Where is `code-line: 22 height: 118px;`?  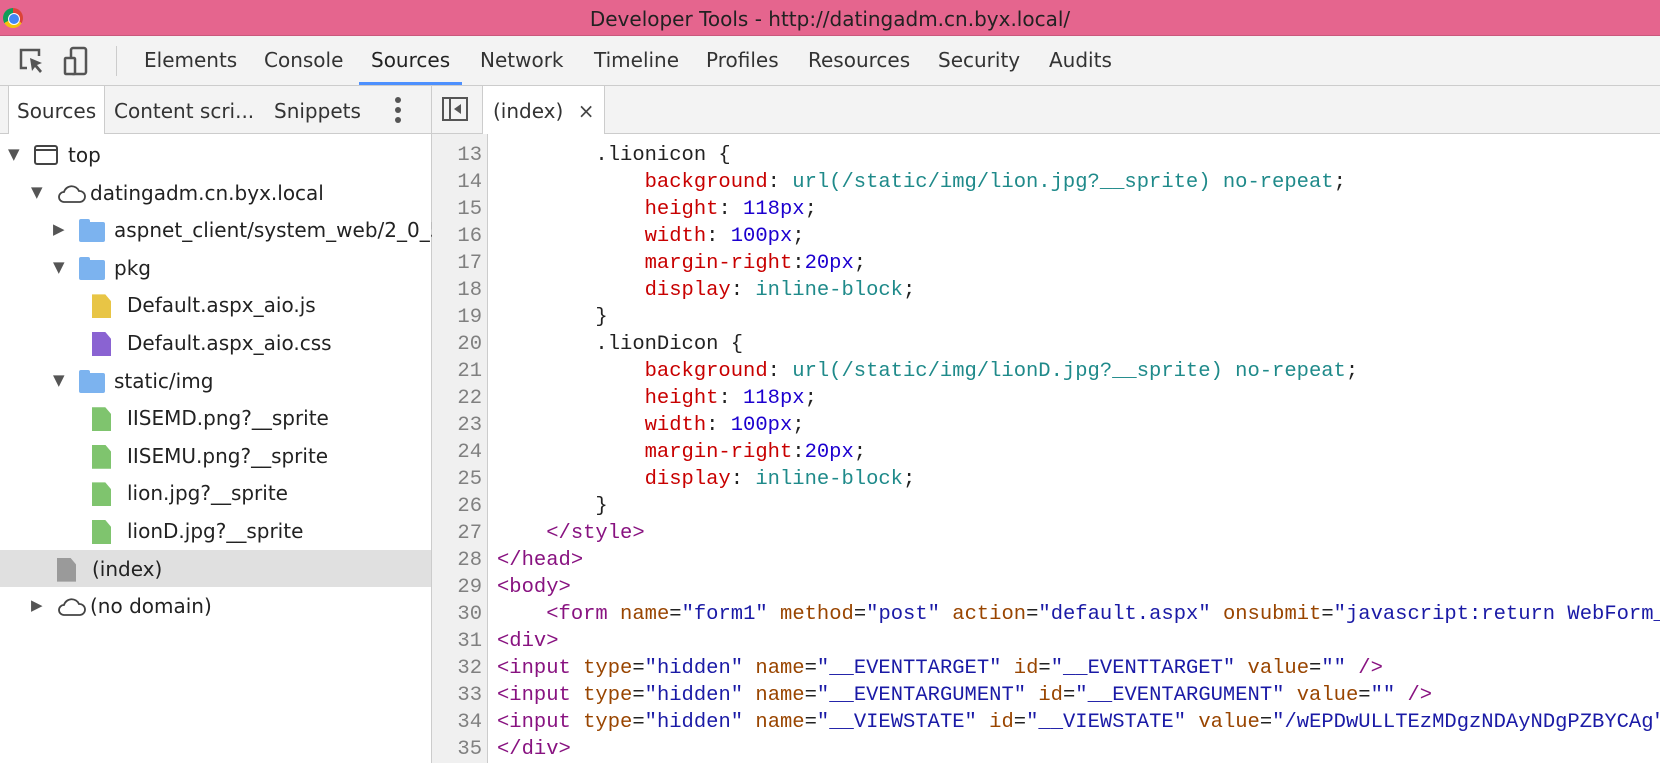
code-line: 22 height: 118px; is located at coordinates (1046, 398).